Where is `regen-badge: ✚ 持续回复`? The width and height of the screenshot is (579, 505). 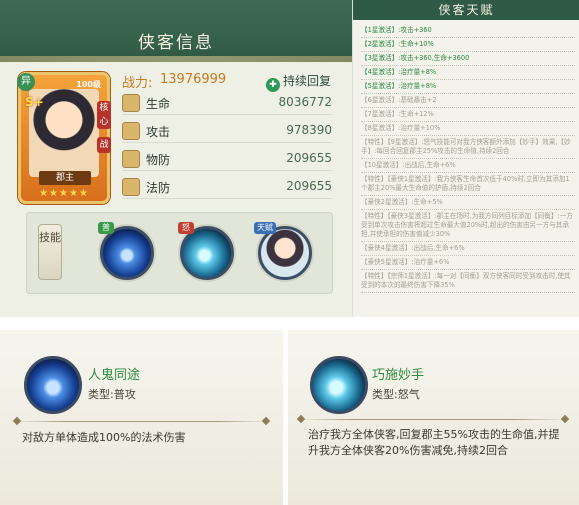 regen-badge: ✚ 持续回复 is located at coordinates (298, 82).